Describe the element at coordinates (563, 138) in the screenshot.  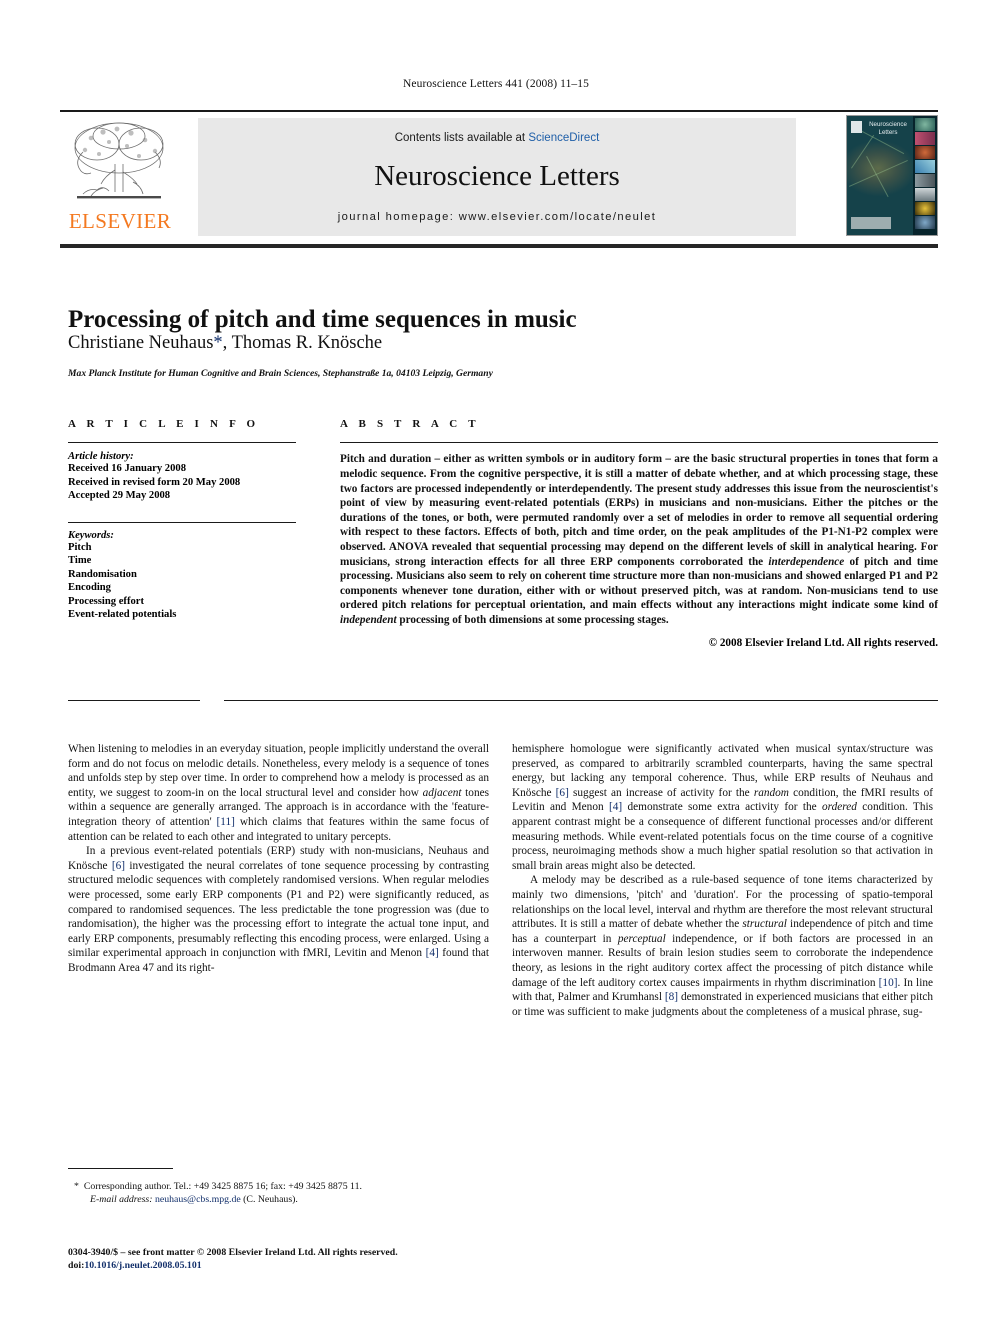
I see `sciencedirect-link: ScienceDirect` at that location.